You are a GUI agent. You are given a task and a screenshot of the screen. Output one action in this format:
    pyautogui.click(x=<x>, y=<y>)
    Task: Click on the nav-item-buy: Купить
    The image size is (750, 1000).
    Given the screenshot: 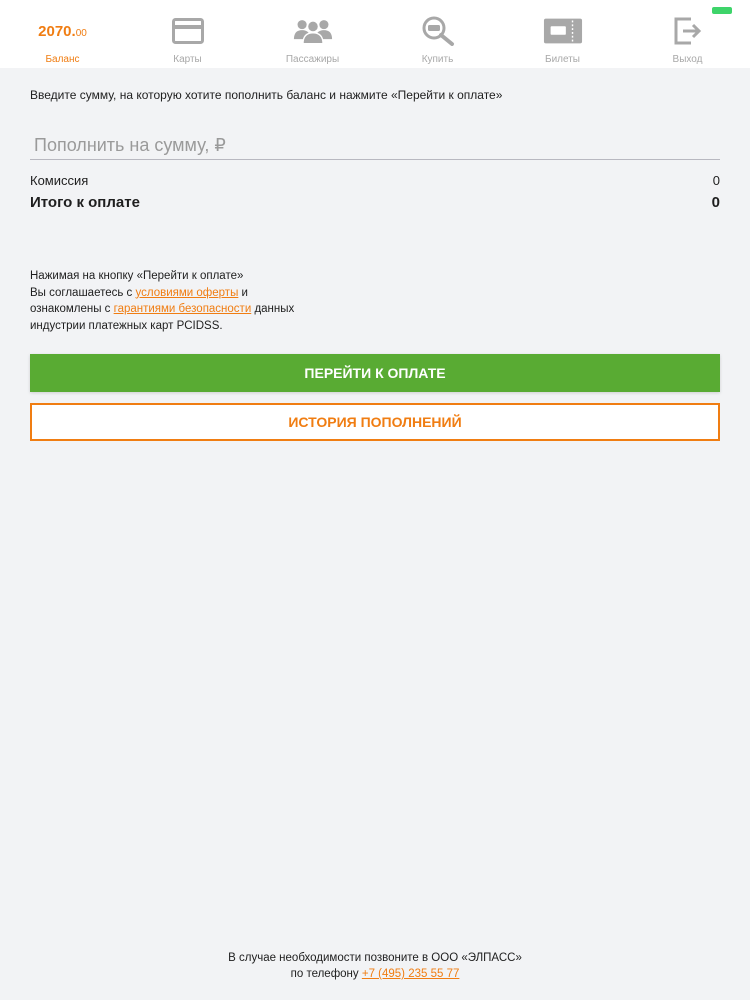 What is the action you would take?
    pyautogui.click(x=437, y=34)
    